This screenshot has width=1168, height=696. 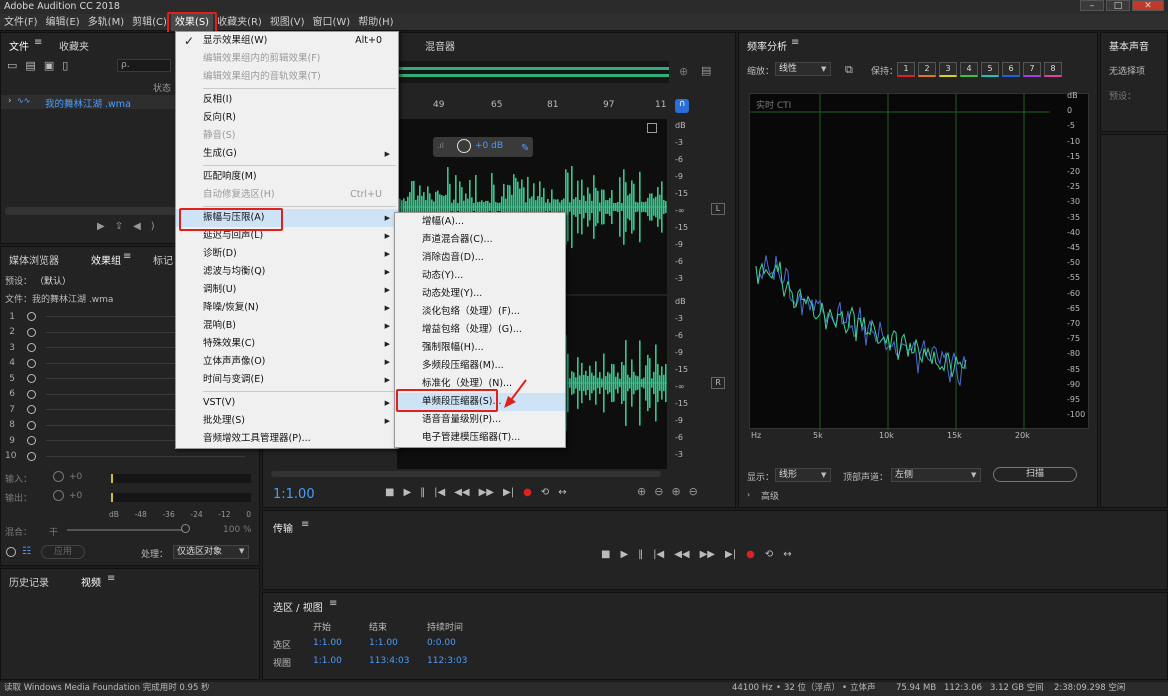 What do you see at coordinates (1092, 5) in the screenshot?
I see `minimize-icon: –` at bounding box center [1092, 5].